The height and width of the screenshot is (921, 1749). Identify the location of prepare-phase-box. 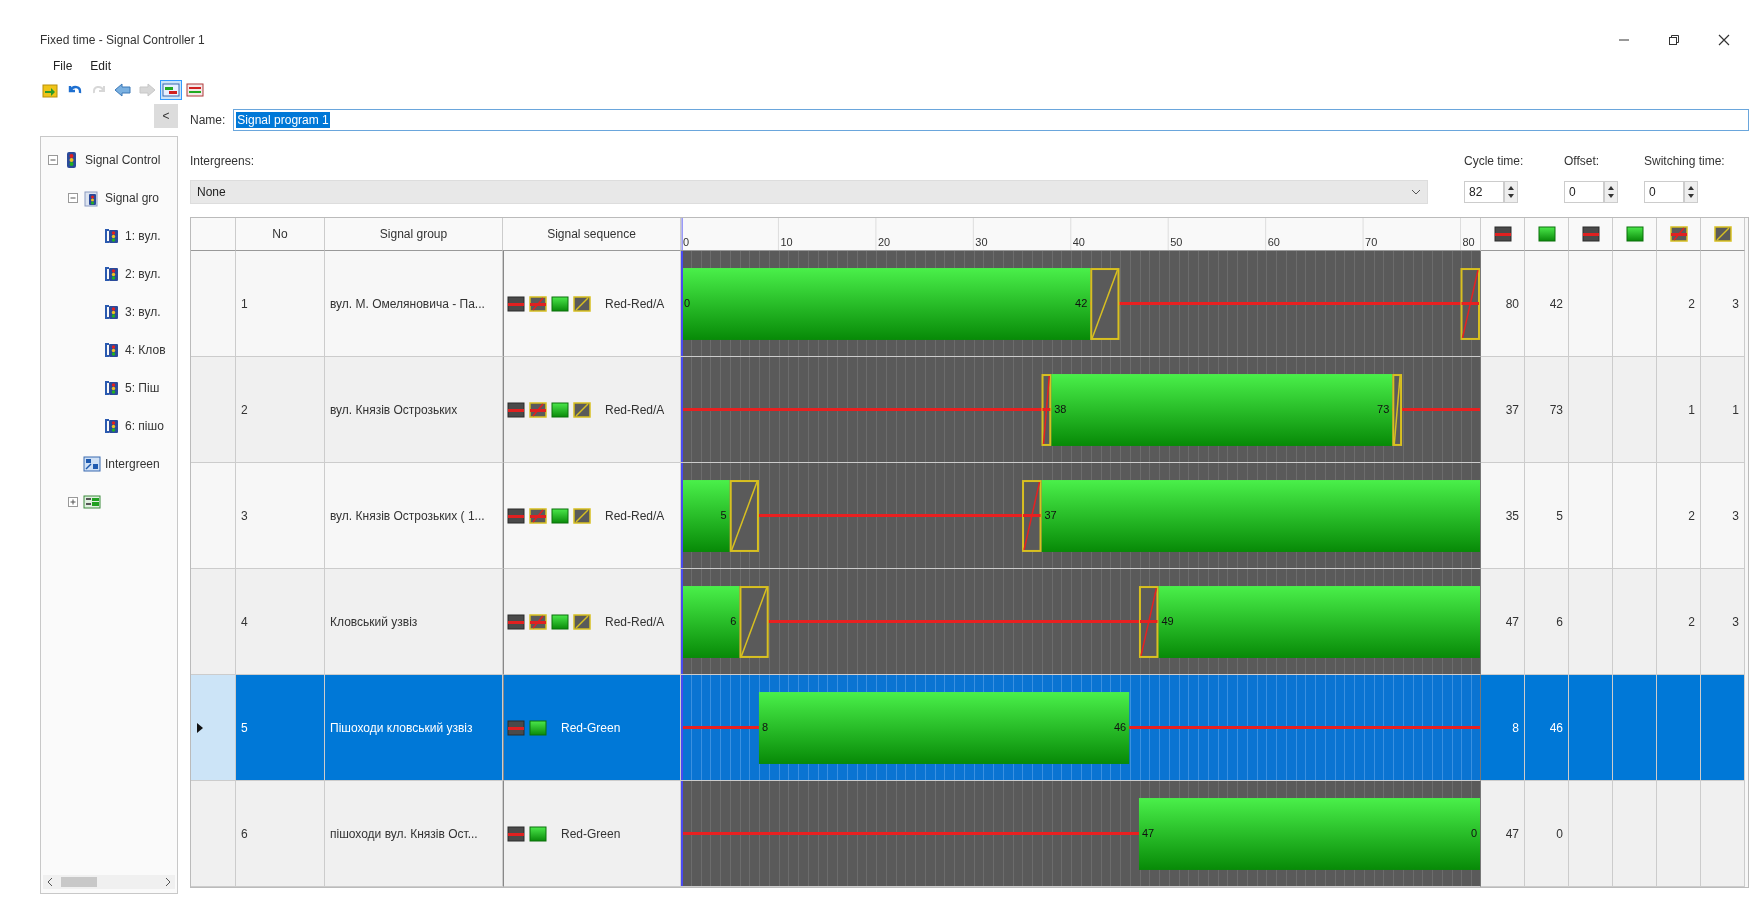
(1032, 516).